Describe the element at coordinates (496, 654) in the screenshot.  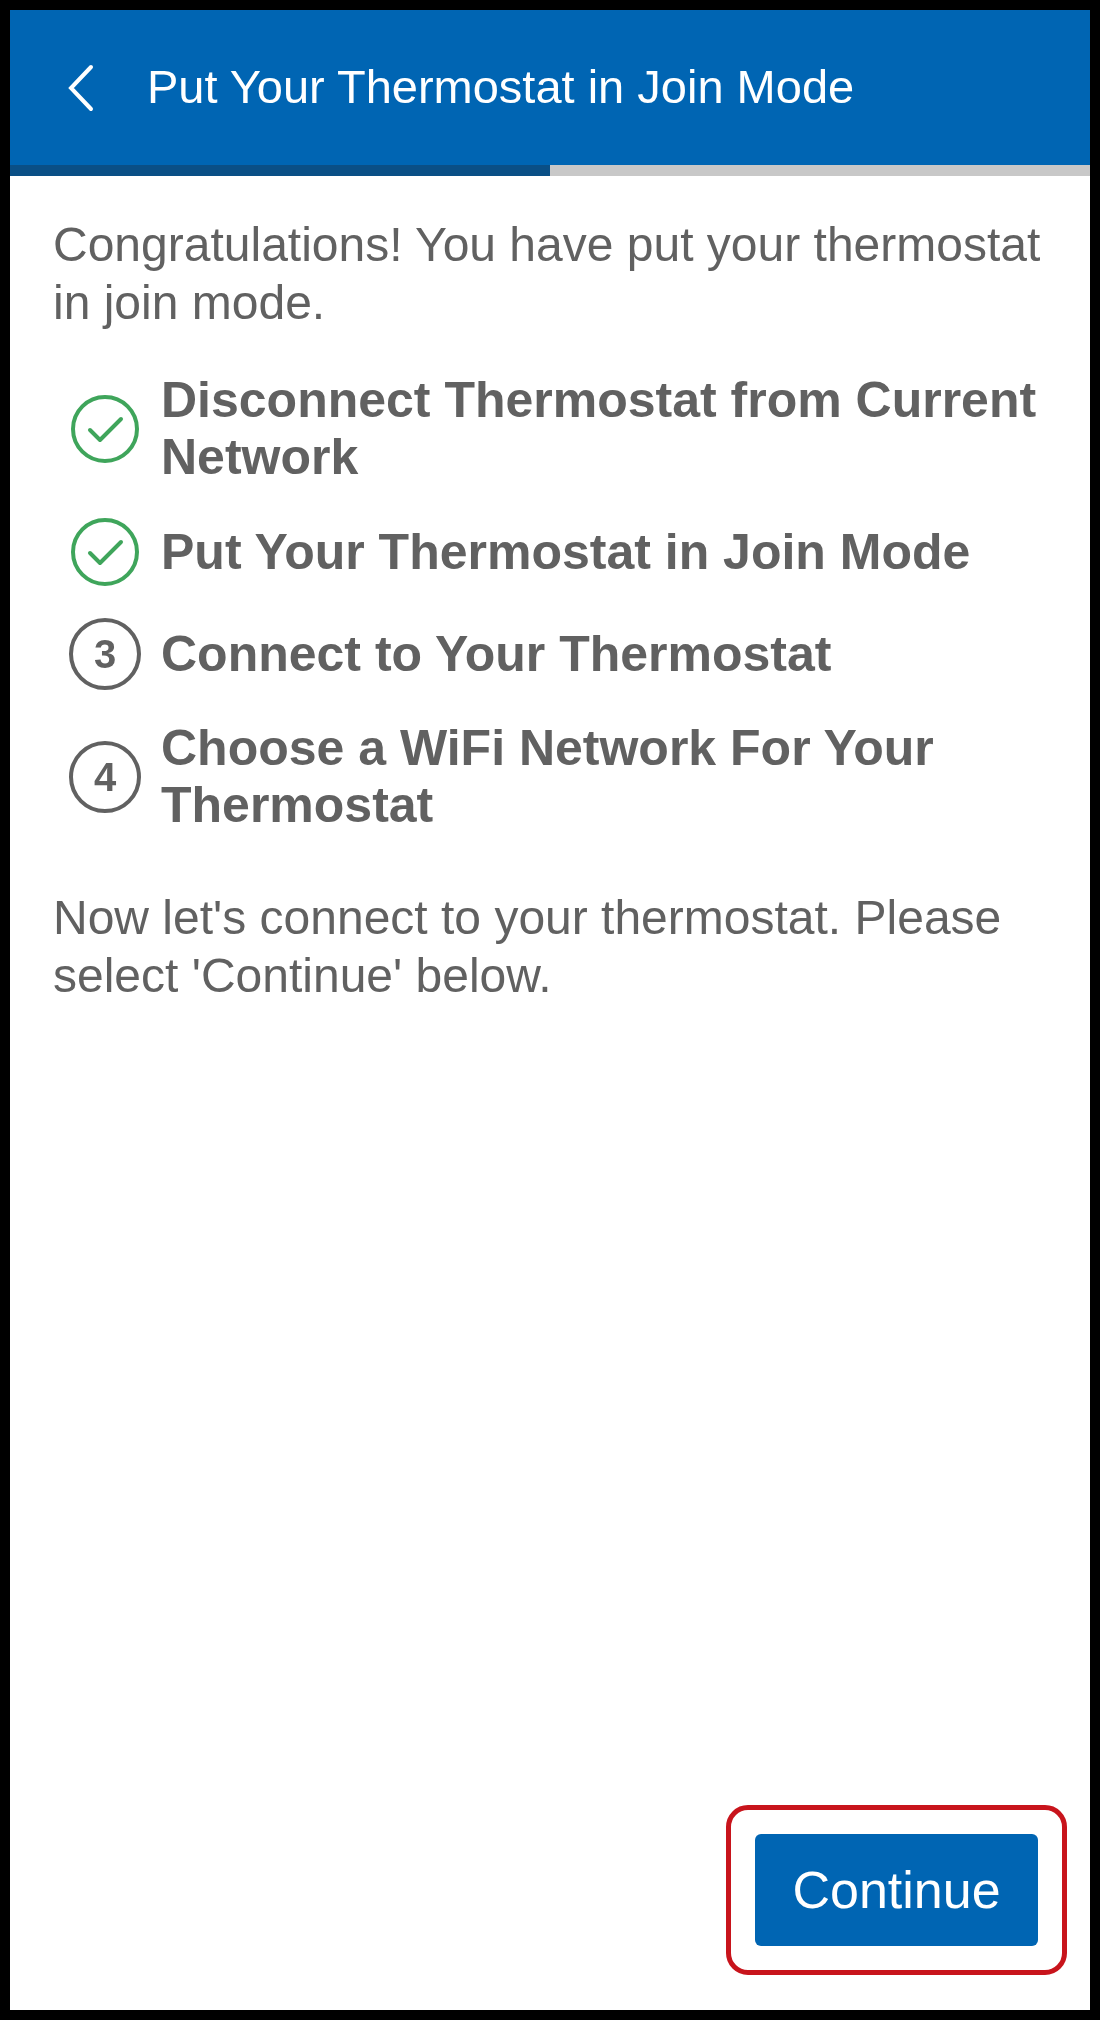
I see `step-label: Connect to Your Thermostat` at that location.